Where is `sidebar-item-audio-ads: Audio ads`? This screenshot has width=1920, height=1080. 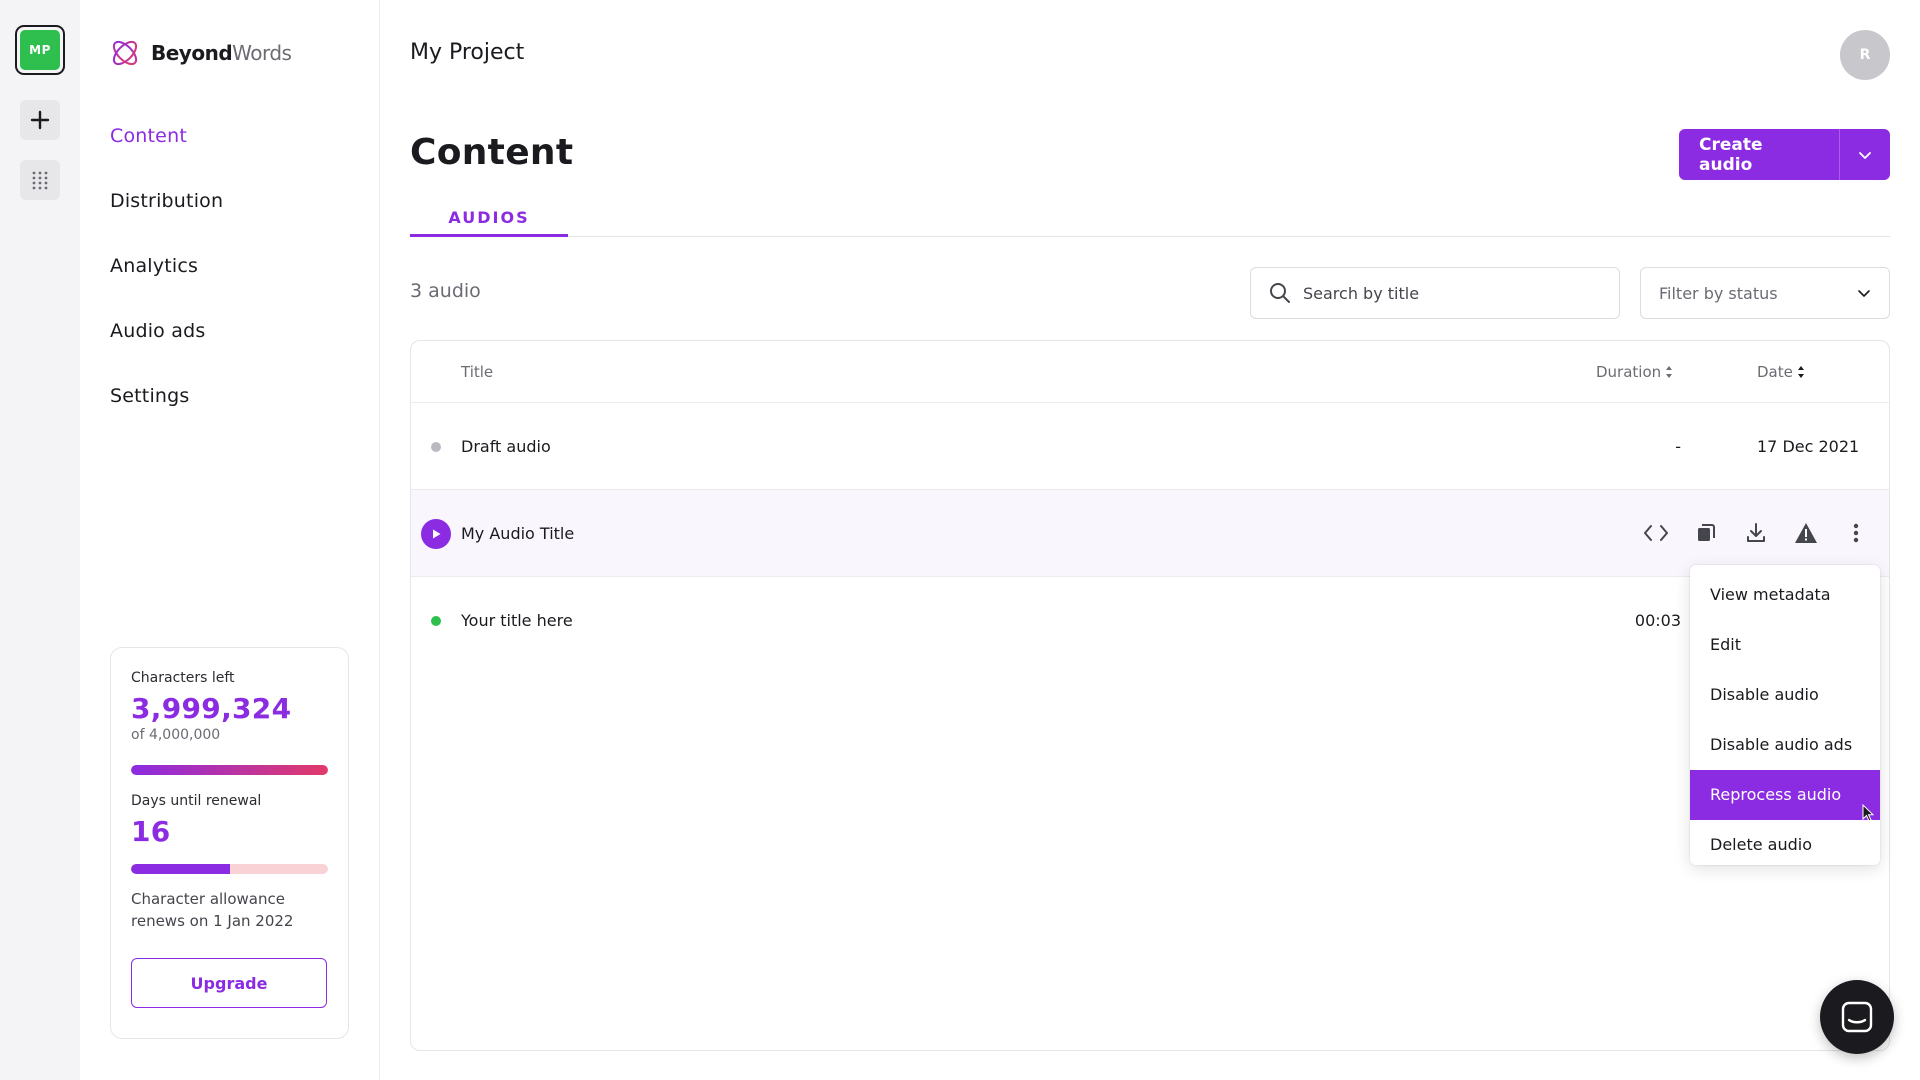 sidebar-item-audio-ads: Audio ads is located at coordinates (166, 345).